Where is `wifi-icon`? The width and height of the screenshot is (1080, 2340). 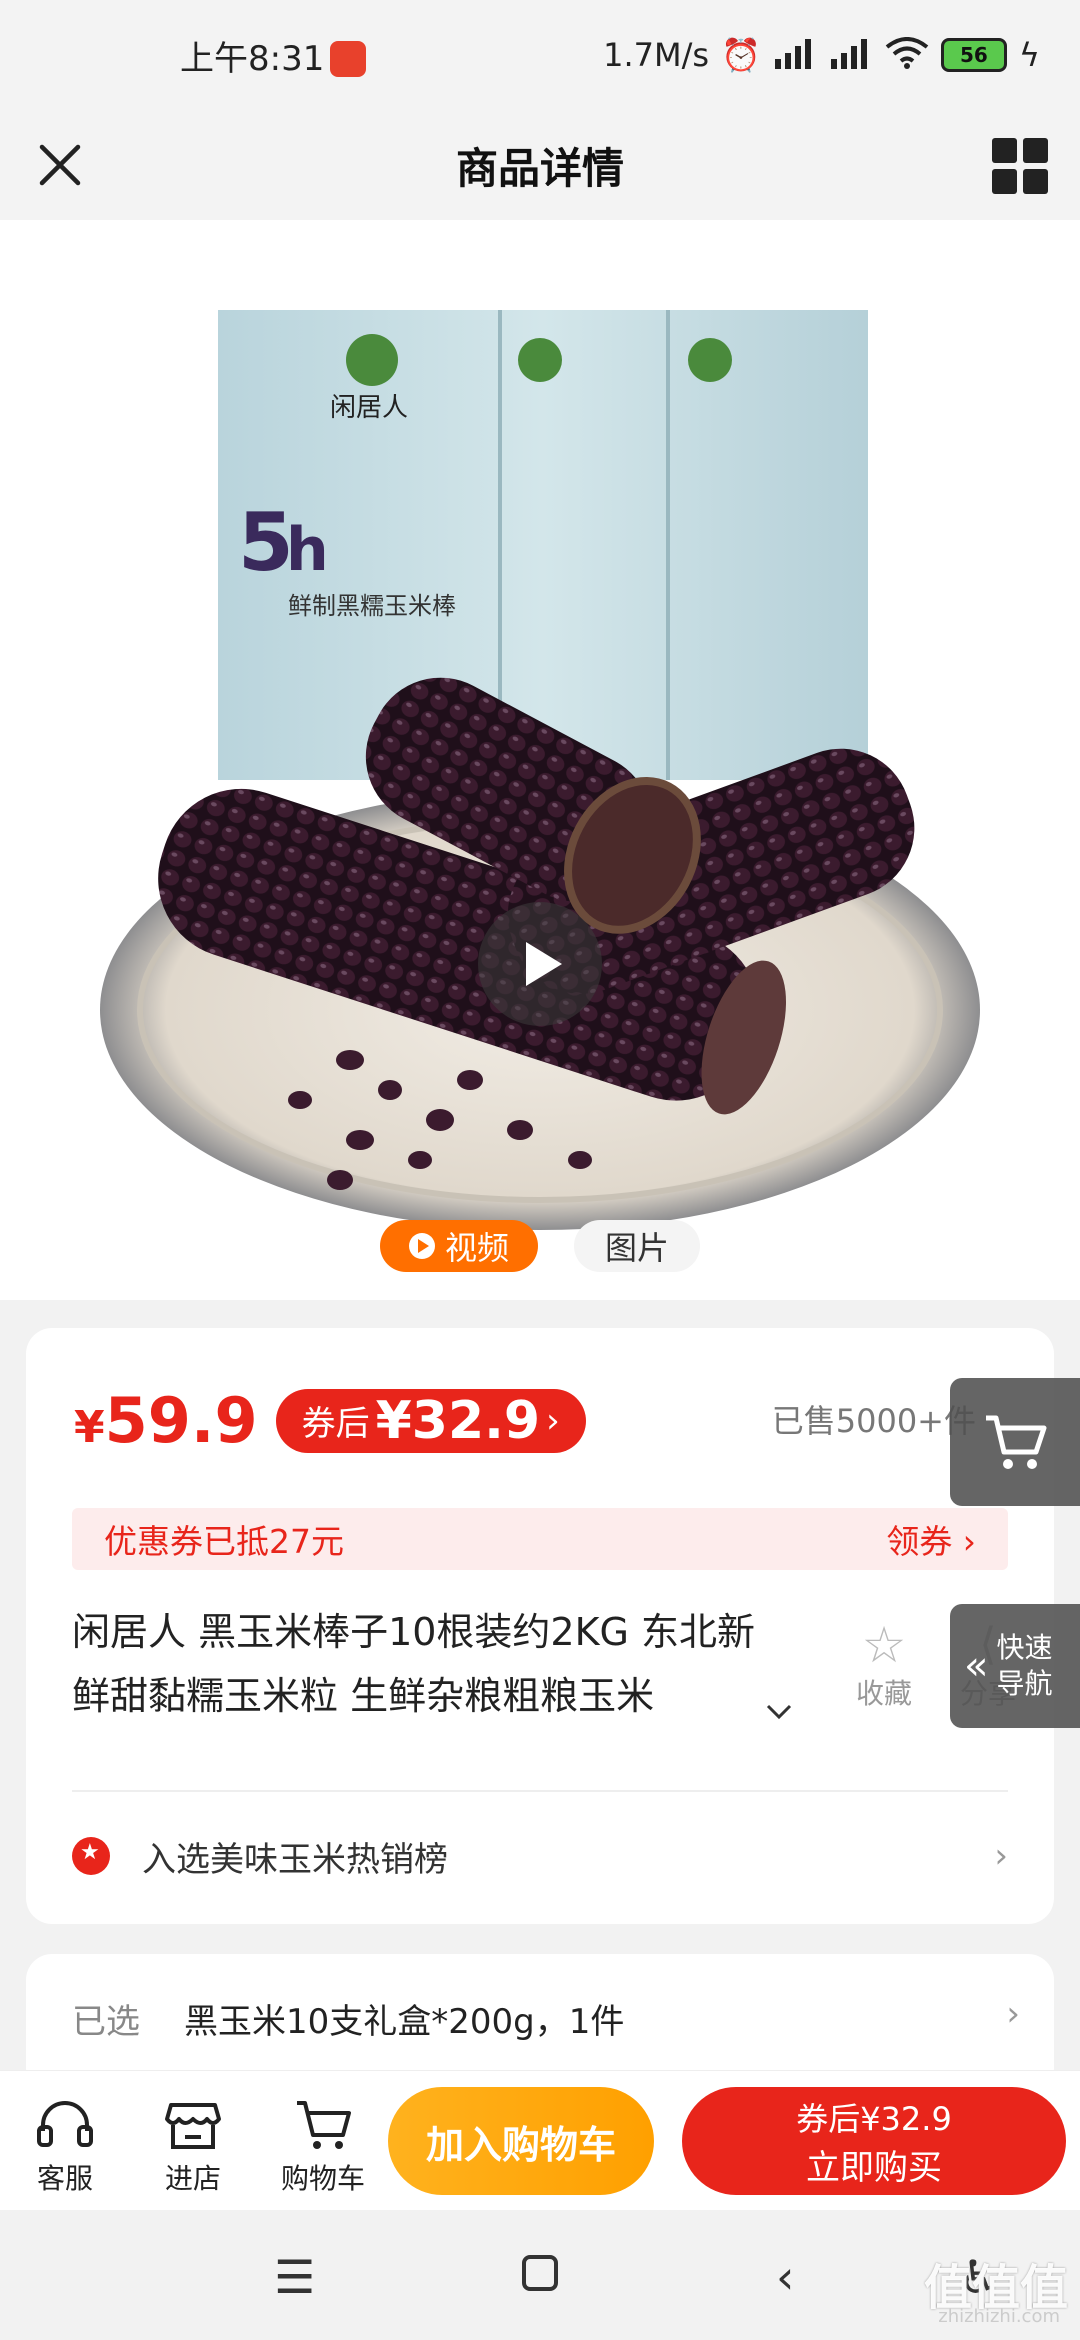
wifi-icon is located at coordinates (907, 55).